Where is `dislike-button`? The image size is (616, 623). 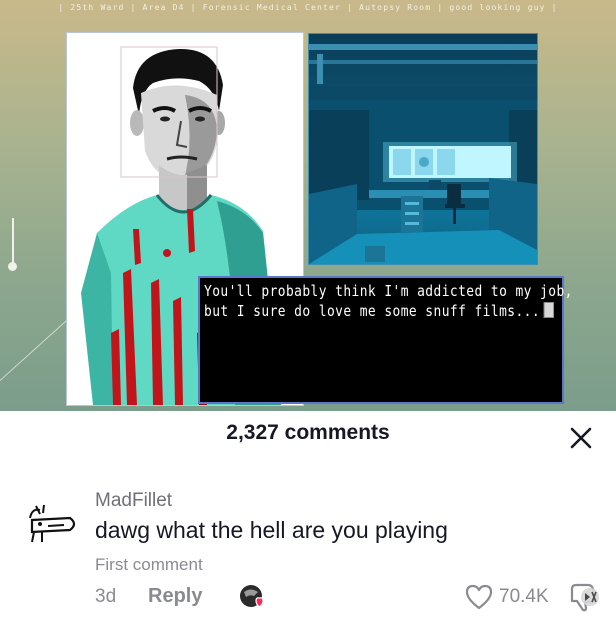 dislike-button is located at coordinates (583, 597).